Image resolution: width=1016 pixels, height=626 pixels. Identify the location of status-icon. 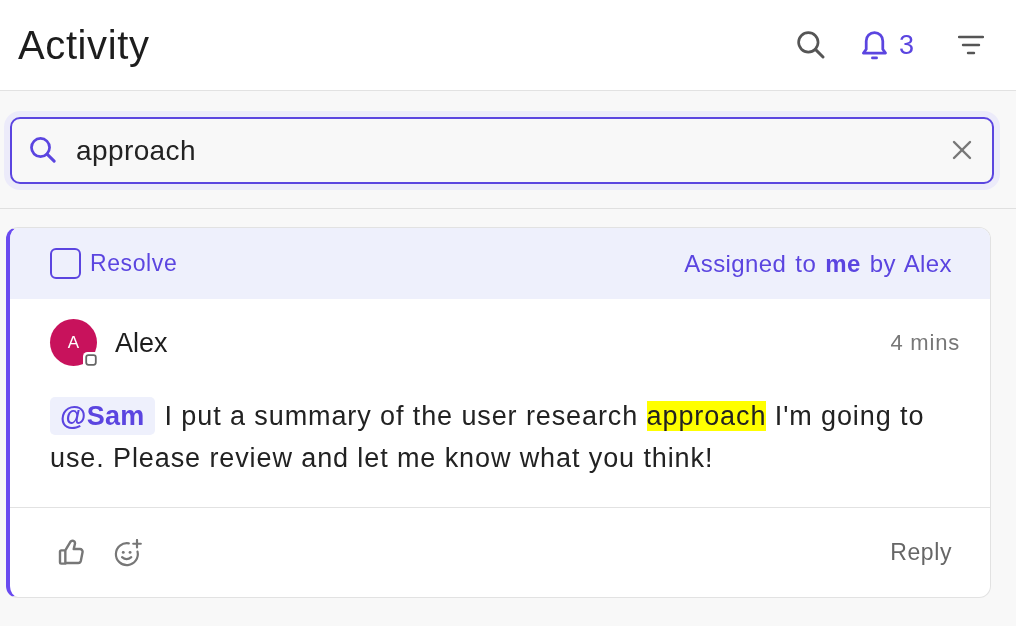
(91, 360).